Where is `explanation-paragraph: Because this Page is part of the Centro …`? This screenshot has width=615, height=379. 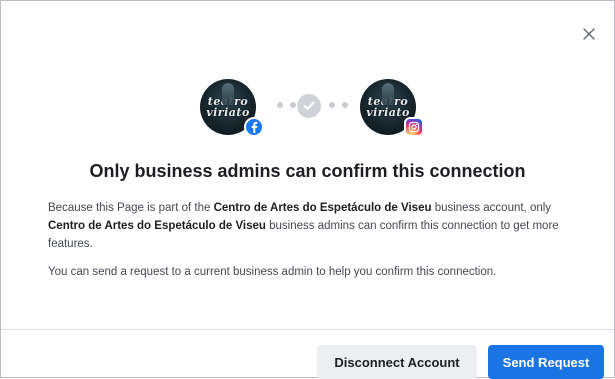 explanation-paragraph: Because this Page is part of the Centro … is located at coordinates (303, 226).